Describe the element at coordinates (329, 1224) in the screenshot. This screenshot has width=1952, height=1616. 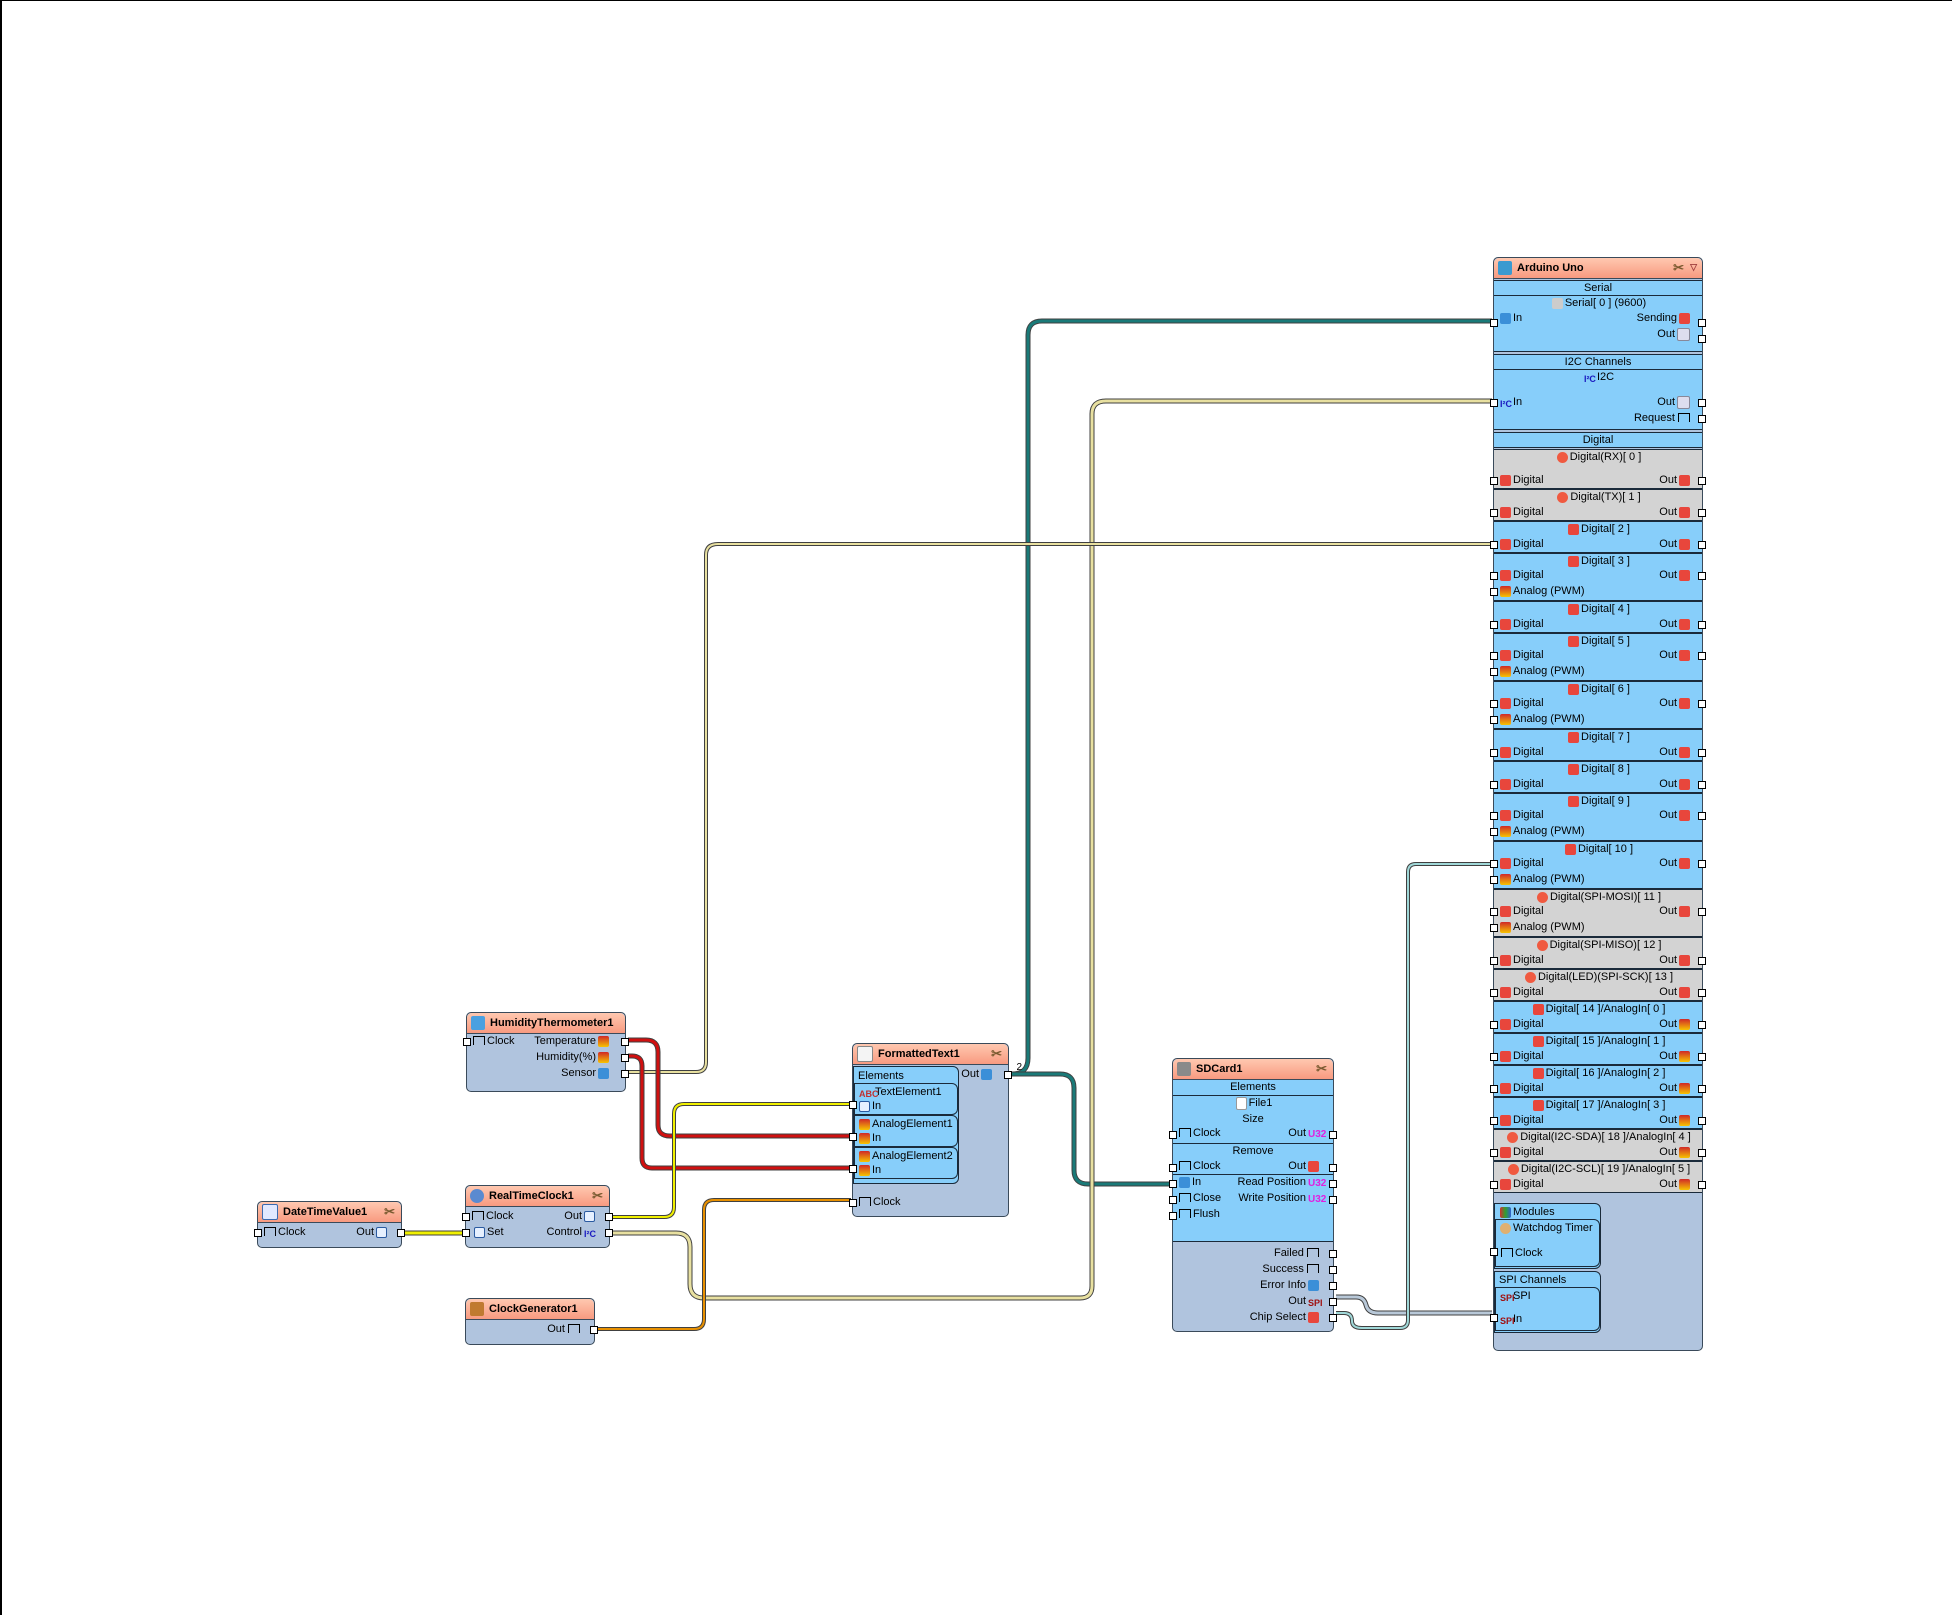
I see `datetime-value-component: DateTimeValue1 ✂ Clock Out` at that location.